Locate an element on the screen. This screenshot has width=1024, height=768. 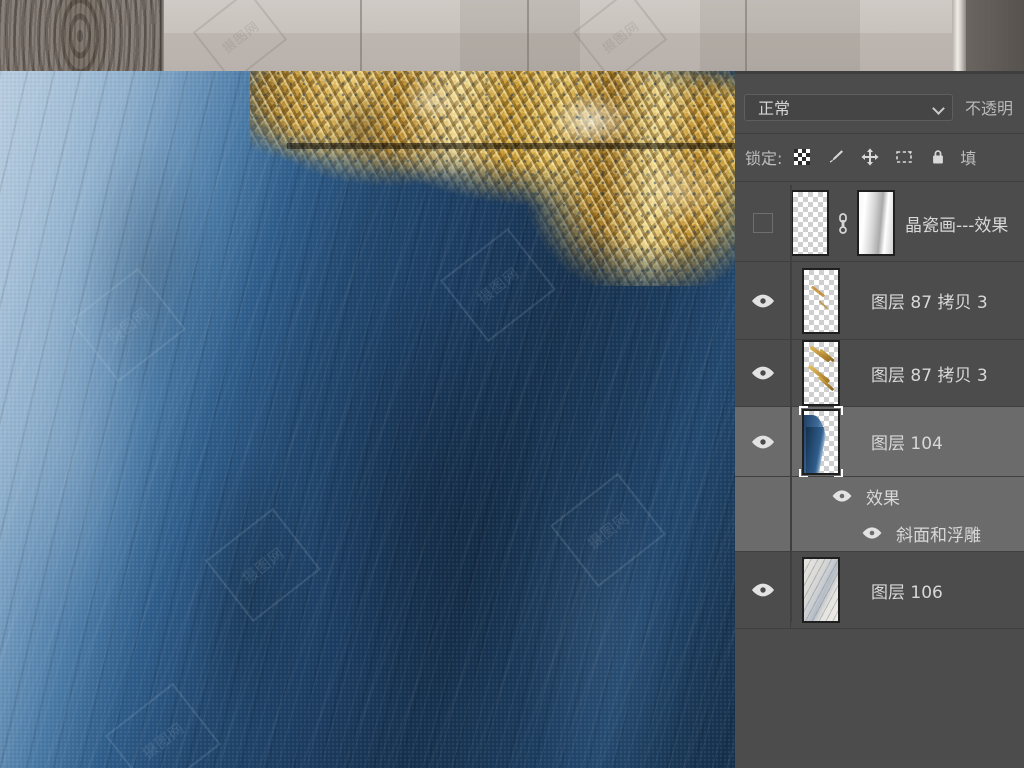
layer-name: 图层 106 is located at coordinates (907, 592).